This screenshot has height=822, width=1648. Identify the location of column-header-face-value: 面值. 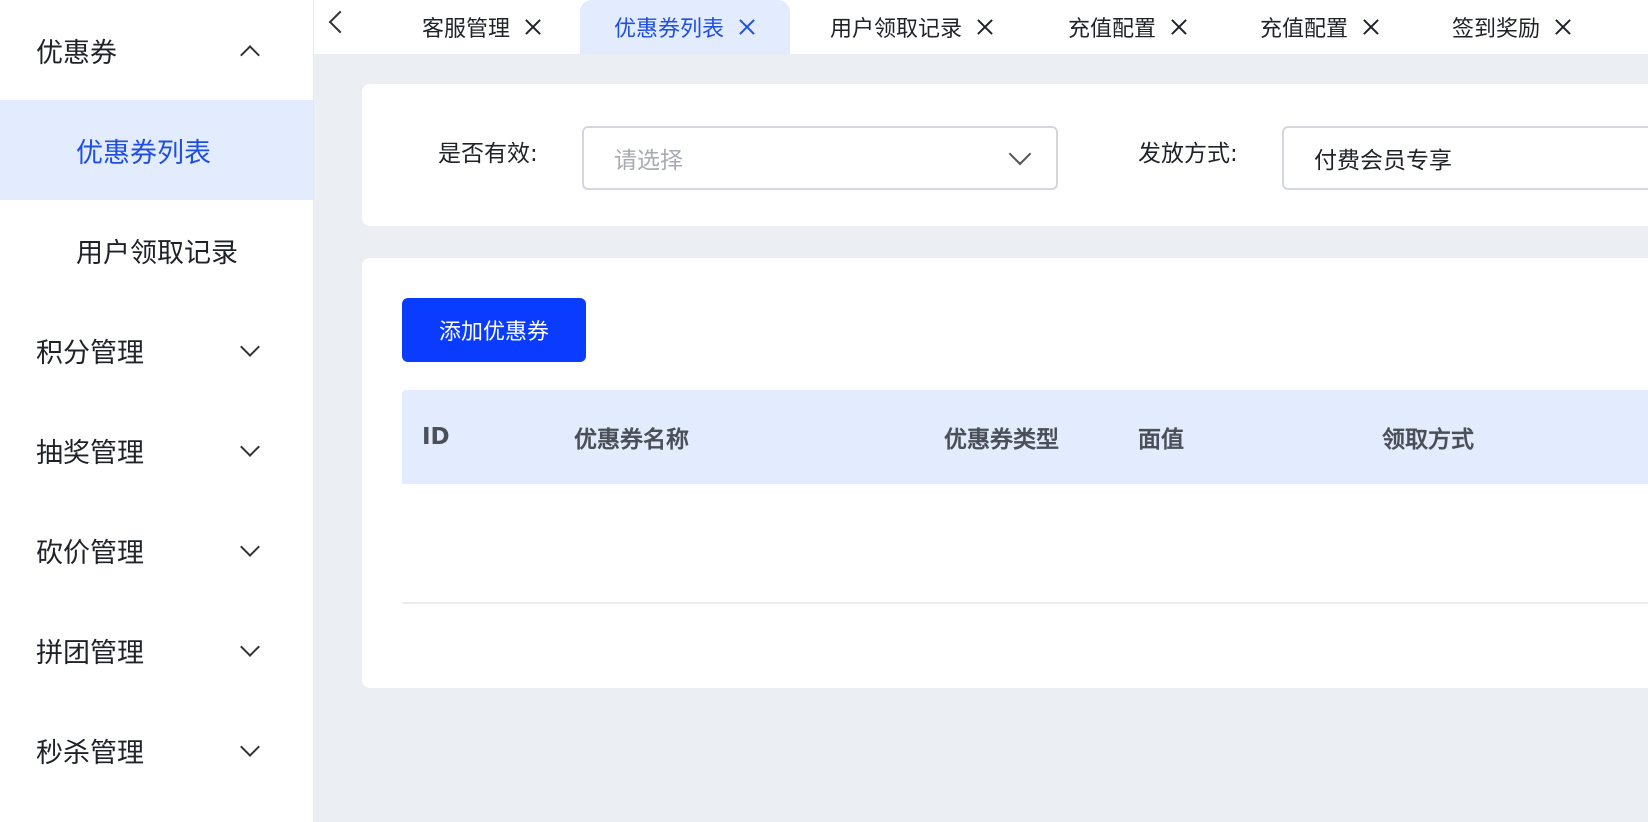
(1161, 437).